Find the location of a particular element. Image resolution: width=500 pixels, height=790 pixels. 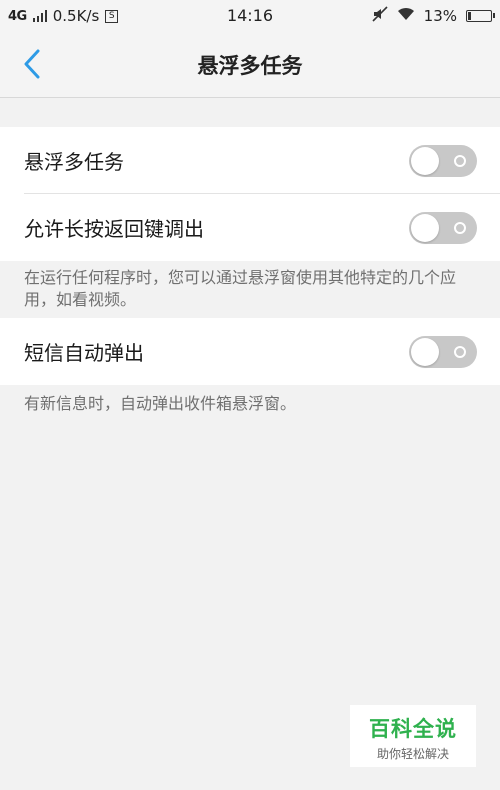

mute-icon is located at coordinates (380, 16).